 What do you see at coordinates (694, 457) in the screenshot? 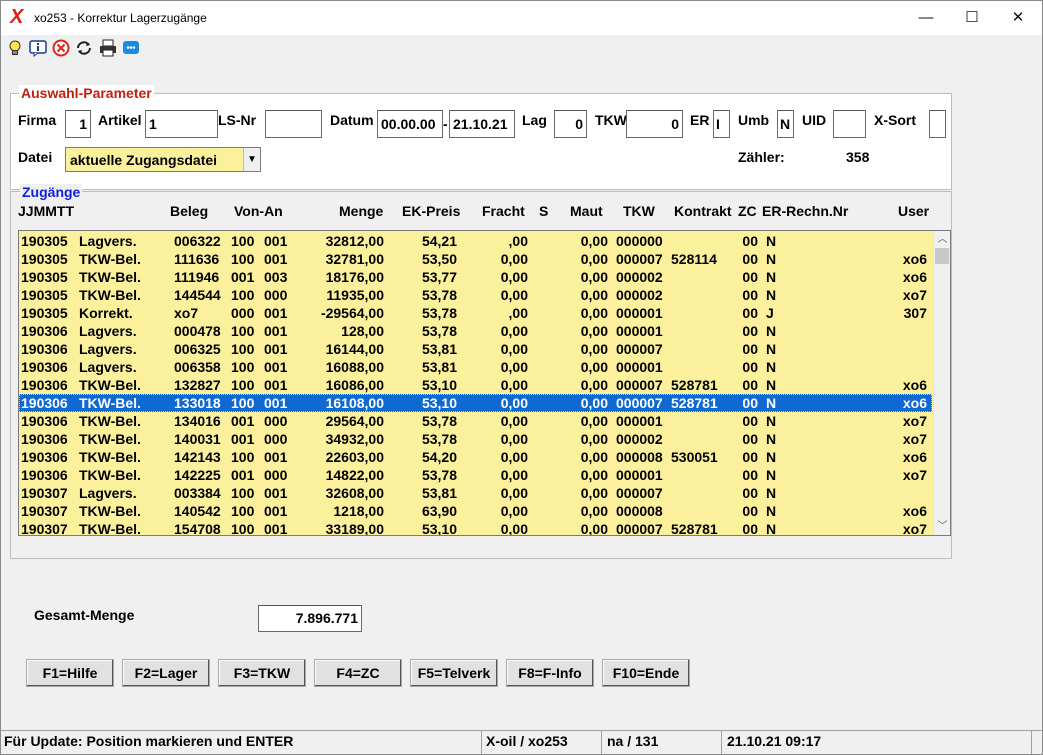
I see `cell-kontrakt: 530051` at bounding box center [694, 457].